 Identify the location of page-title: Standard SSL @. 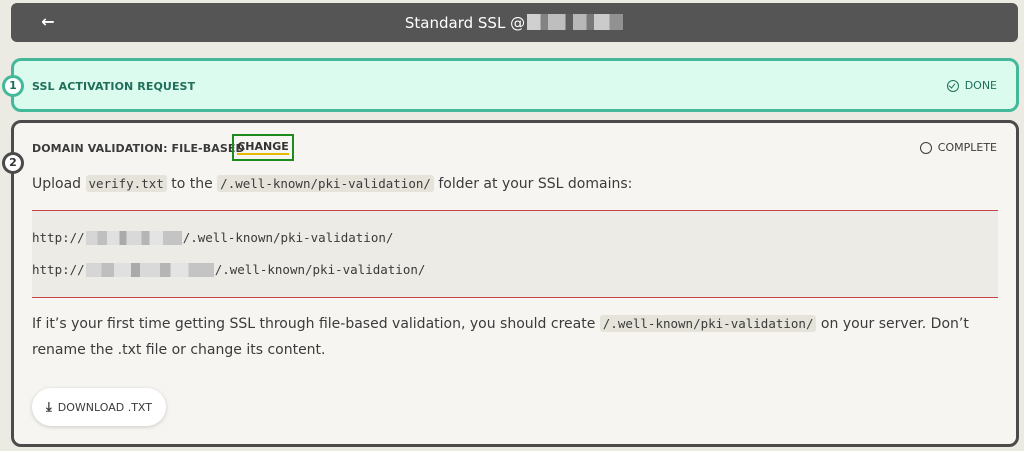
(514, 23).